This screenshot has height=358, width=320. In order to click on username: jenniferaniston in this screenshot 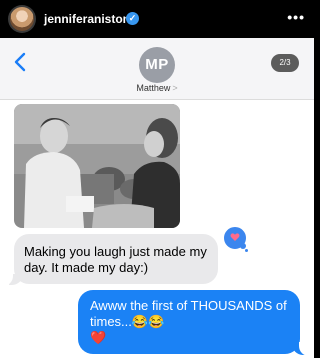, I will do `click(87, 19)`.